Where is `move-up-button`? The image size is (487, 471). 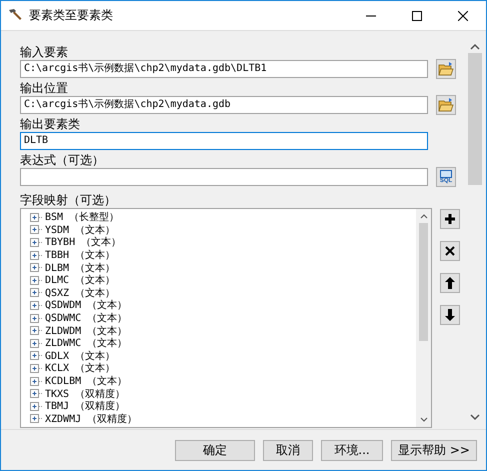
move-up-button is located at coordinates (450, 283).